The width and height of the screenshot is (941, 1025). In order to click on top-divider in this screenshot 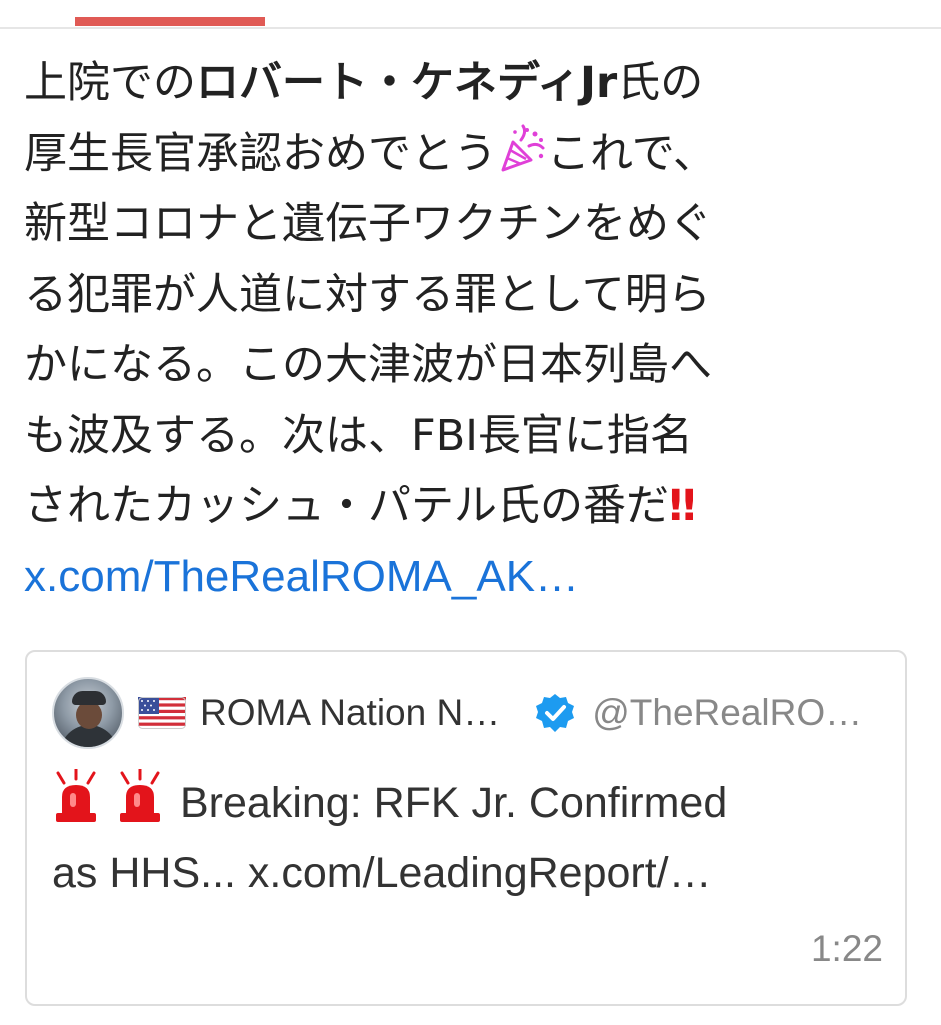, I will do `click(470, 28)`.